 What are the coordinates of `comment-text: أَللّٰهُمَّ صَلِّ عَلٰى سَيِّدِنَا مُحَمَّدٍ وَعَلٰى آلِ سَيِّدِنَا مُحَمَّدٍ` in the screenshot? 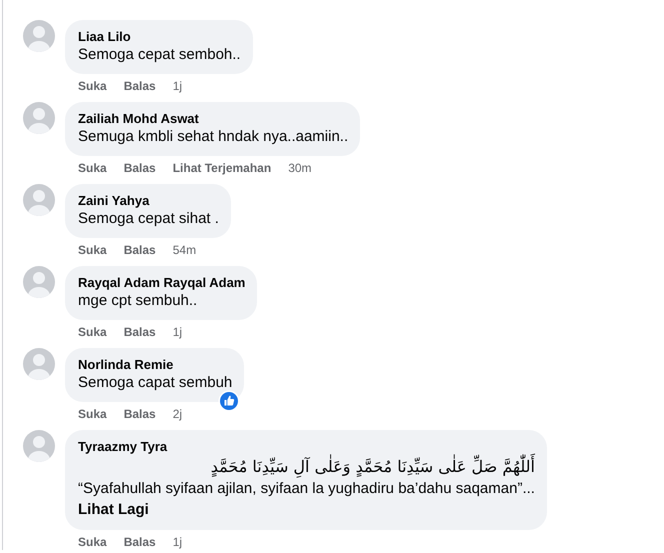 It's located at (372, 467).